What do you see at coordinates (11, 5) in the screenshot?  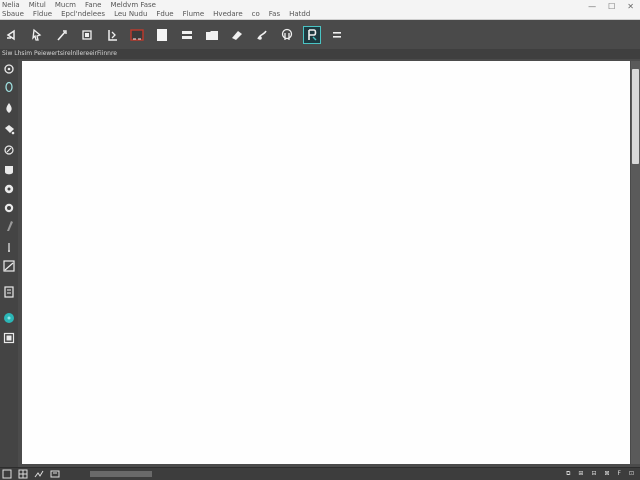 I see `menu-item: Nelia` at bounding box center [11, 5].